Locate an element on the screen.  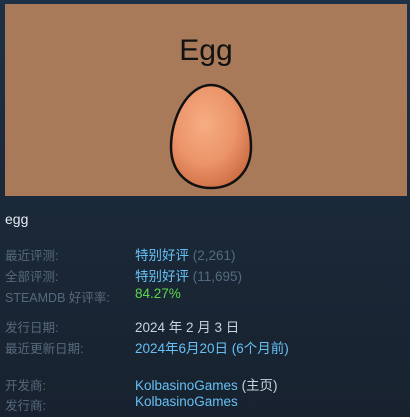
developer-value: KolbasinoGames (主页) is located at coordinates (206, 384).